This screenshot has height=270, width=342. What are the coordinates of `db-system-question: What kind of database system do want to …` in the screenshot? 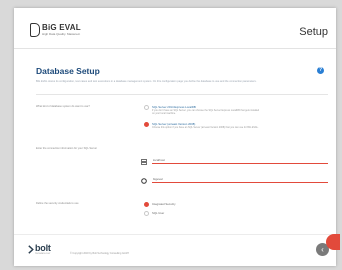 It's located at (63, 106).